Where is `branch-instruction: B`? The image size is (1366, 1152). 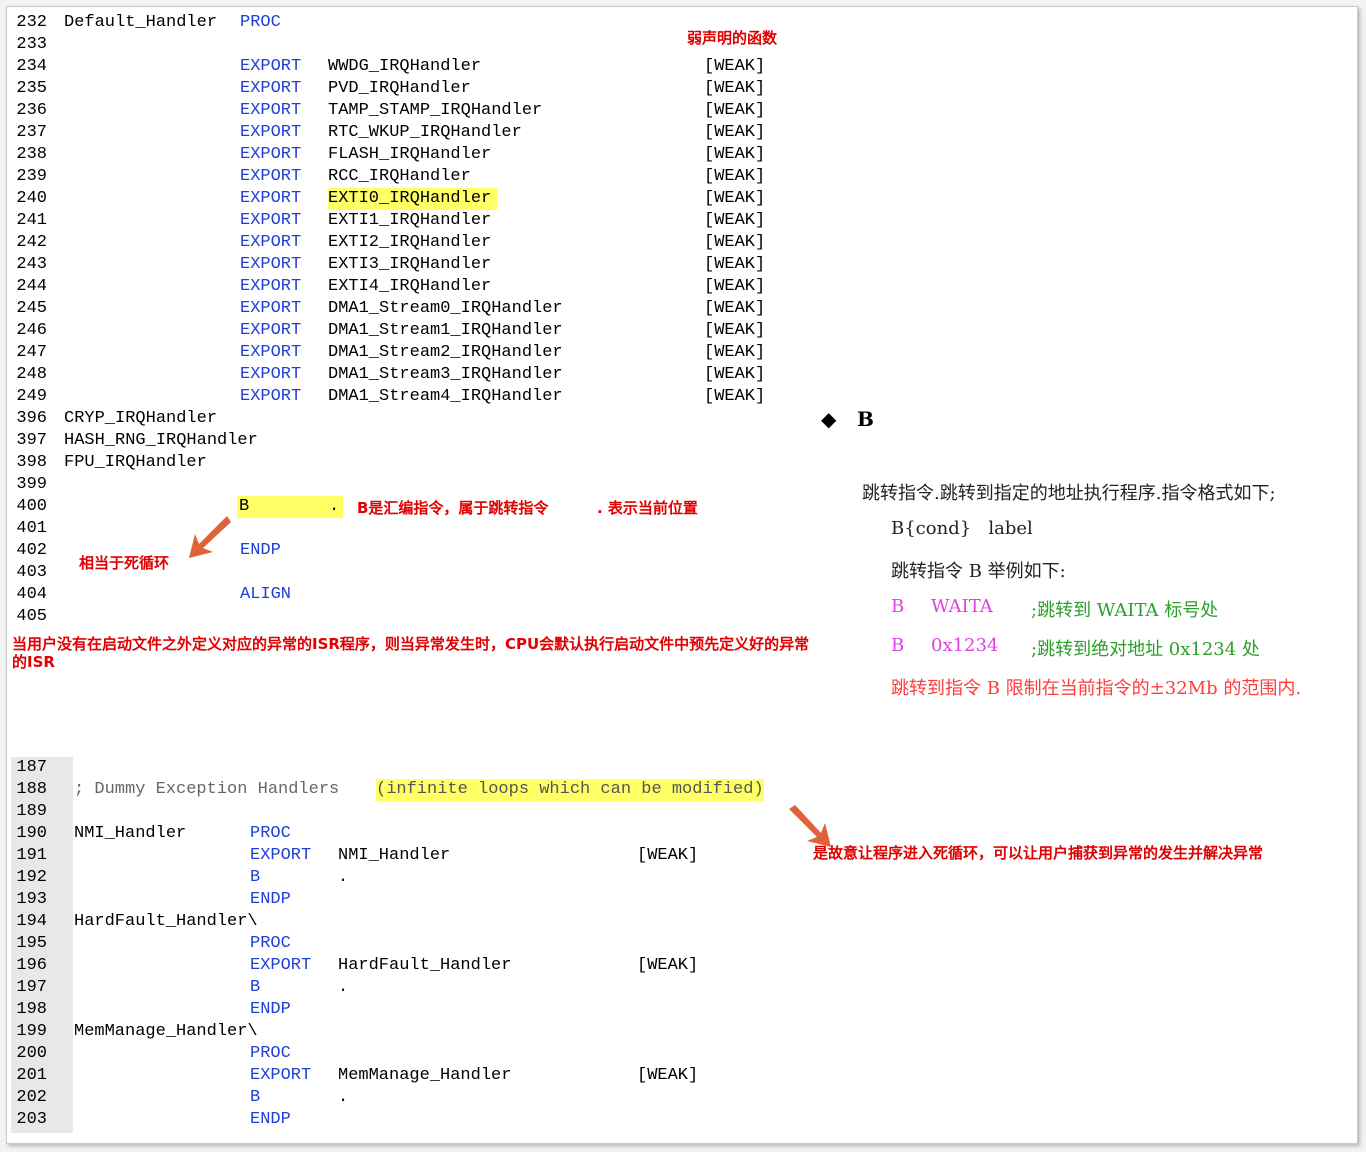
branch-instruction: B is located at coordinates (290, 507).